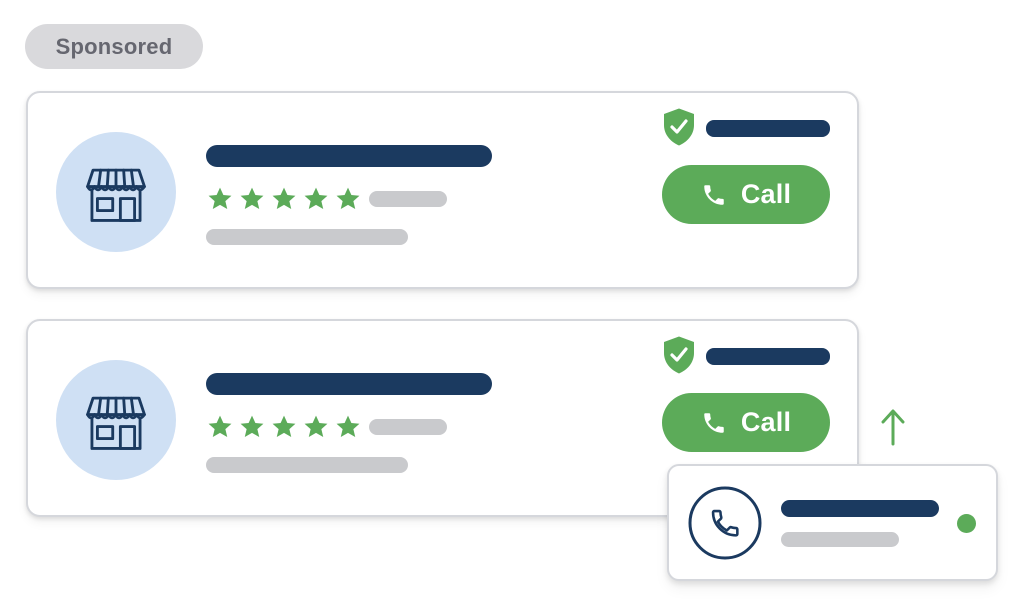 The width and height of the screenshot is (1024, 614). I want to click on call-notification-card, so click(832, 522).